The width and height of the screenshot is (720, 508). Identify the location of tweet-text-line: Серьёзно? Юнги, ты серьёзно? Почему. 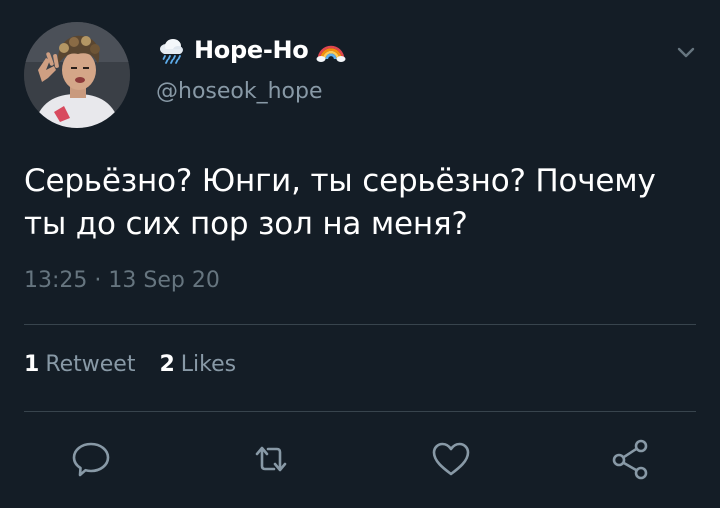
(340, 181).